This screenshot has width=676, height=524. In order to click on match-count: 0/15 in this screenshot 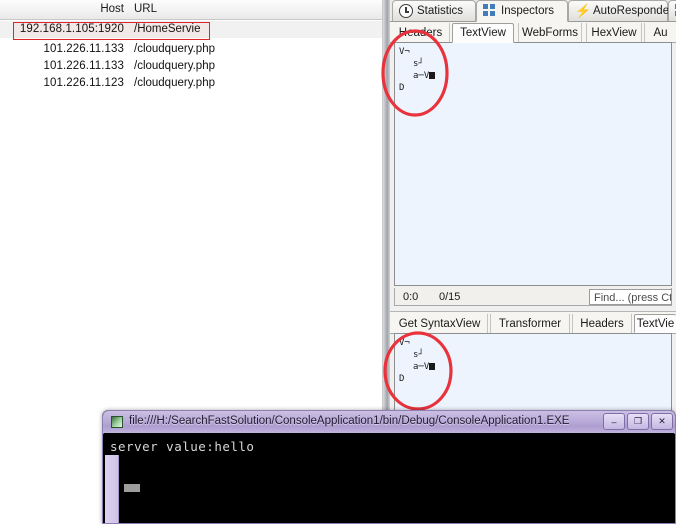, I will do `click(450, 297)`.